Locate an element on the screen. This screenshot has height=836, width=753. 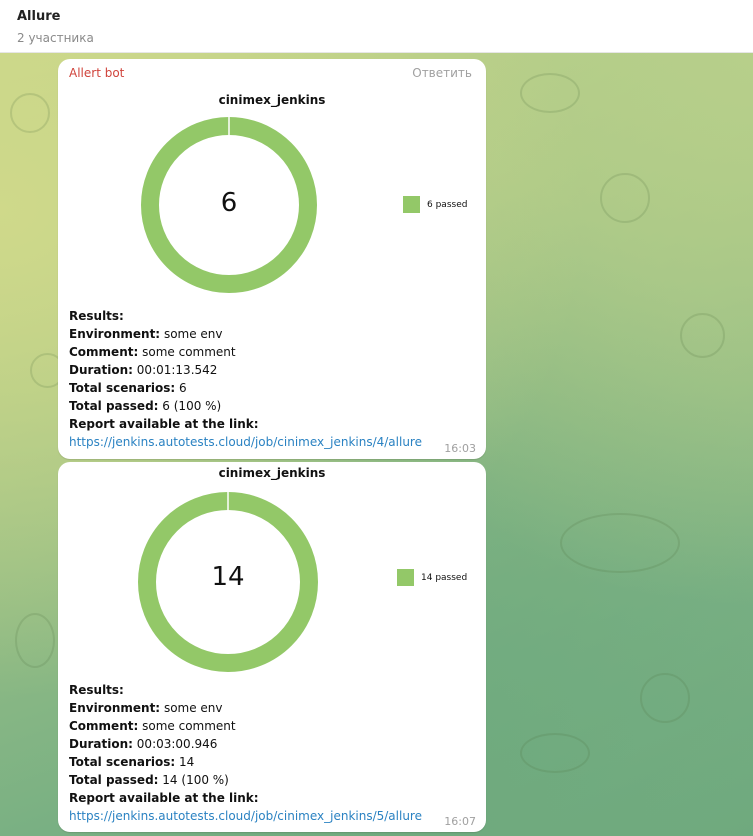
donut-chart: 14 is located at coordinates (228, 584).